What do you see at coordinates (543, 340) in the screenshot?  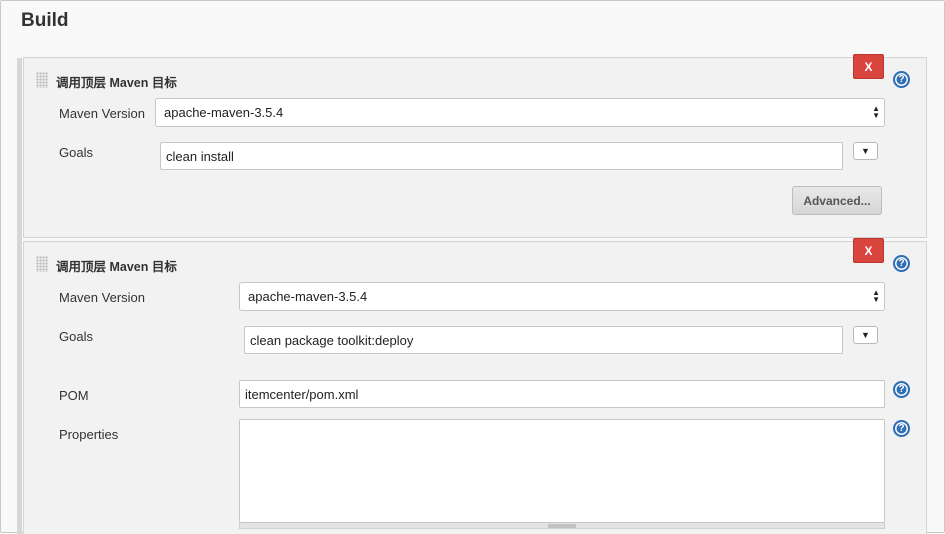 I see `goals-input: clean package toolkit:deploy` at bounding box center [543, 340].